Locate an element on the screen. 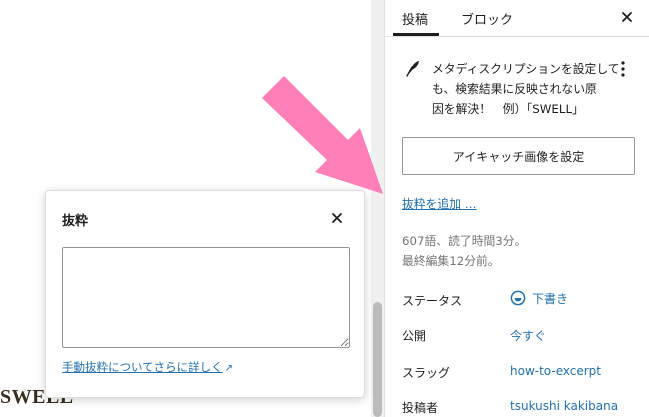 The width and height of the screenshot is (649, 417). publish-value-button: 今すぐ is located at coordinates (528, 335).